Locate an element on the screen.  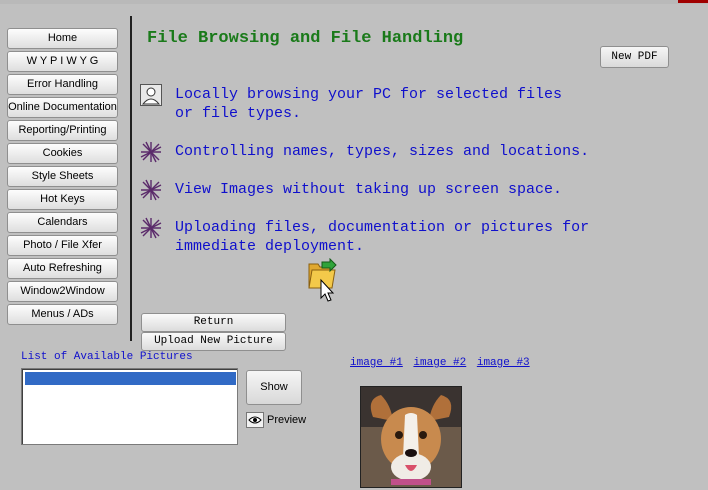
new-pdf-button: New PDF is located at coordinates (634, 57).